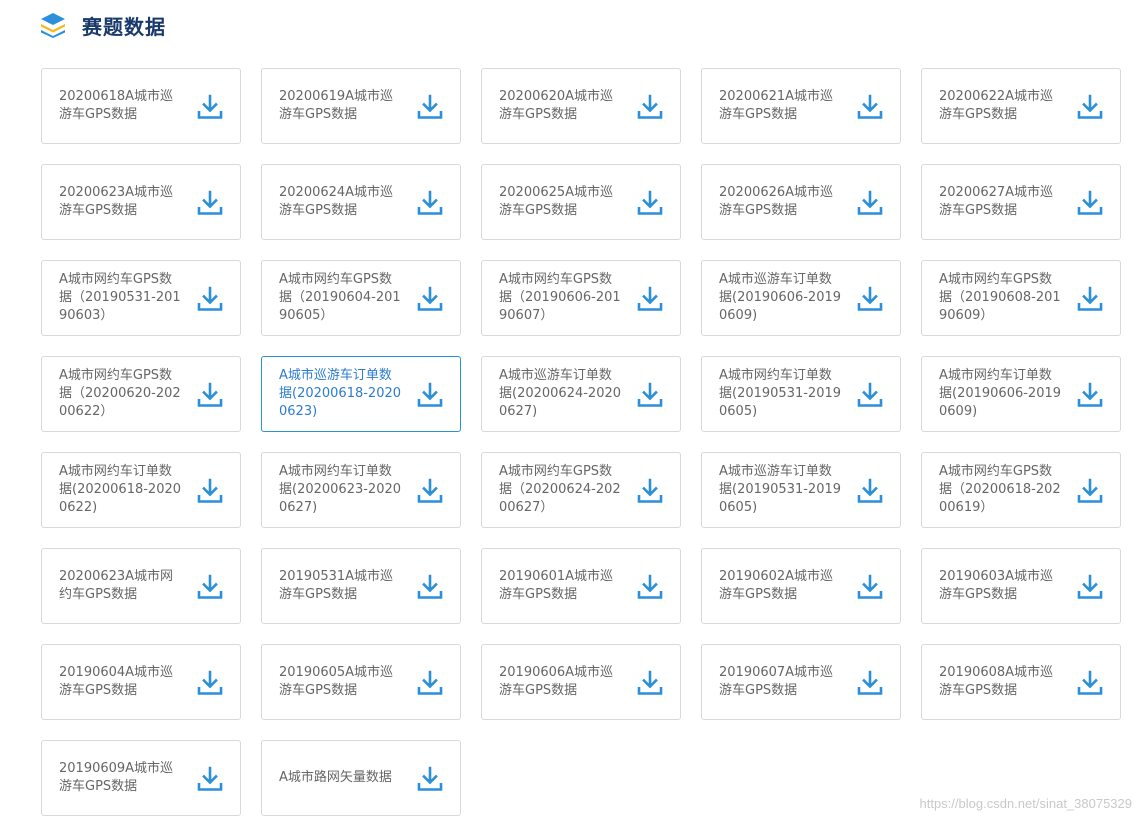  Describe the element at coordinates (560, 393) in the screenshot. I see `dataset-label: A城市巡游车订单数据(20200624-20200627)` at that location.